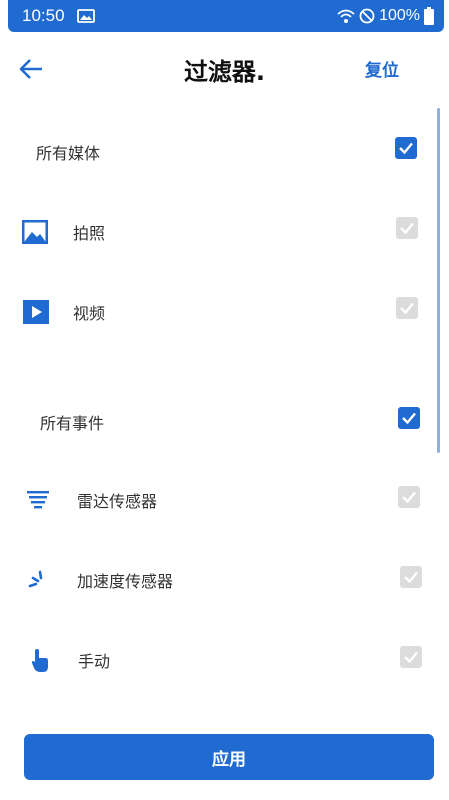 The width and height of the screenshot is (449, 800). I want to click on reset-button: 复位, so click(382, 68).